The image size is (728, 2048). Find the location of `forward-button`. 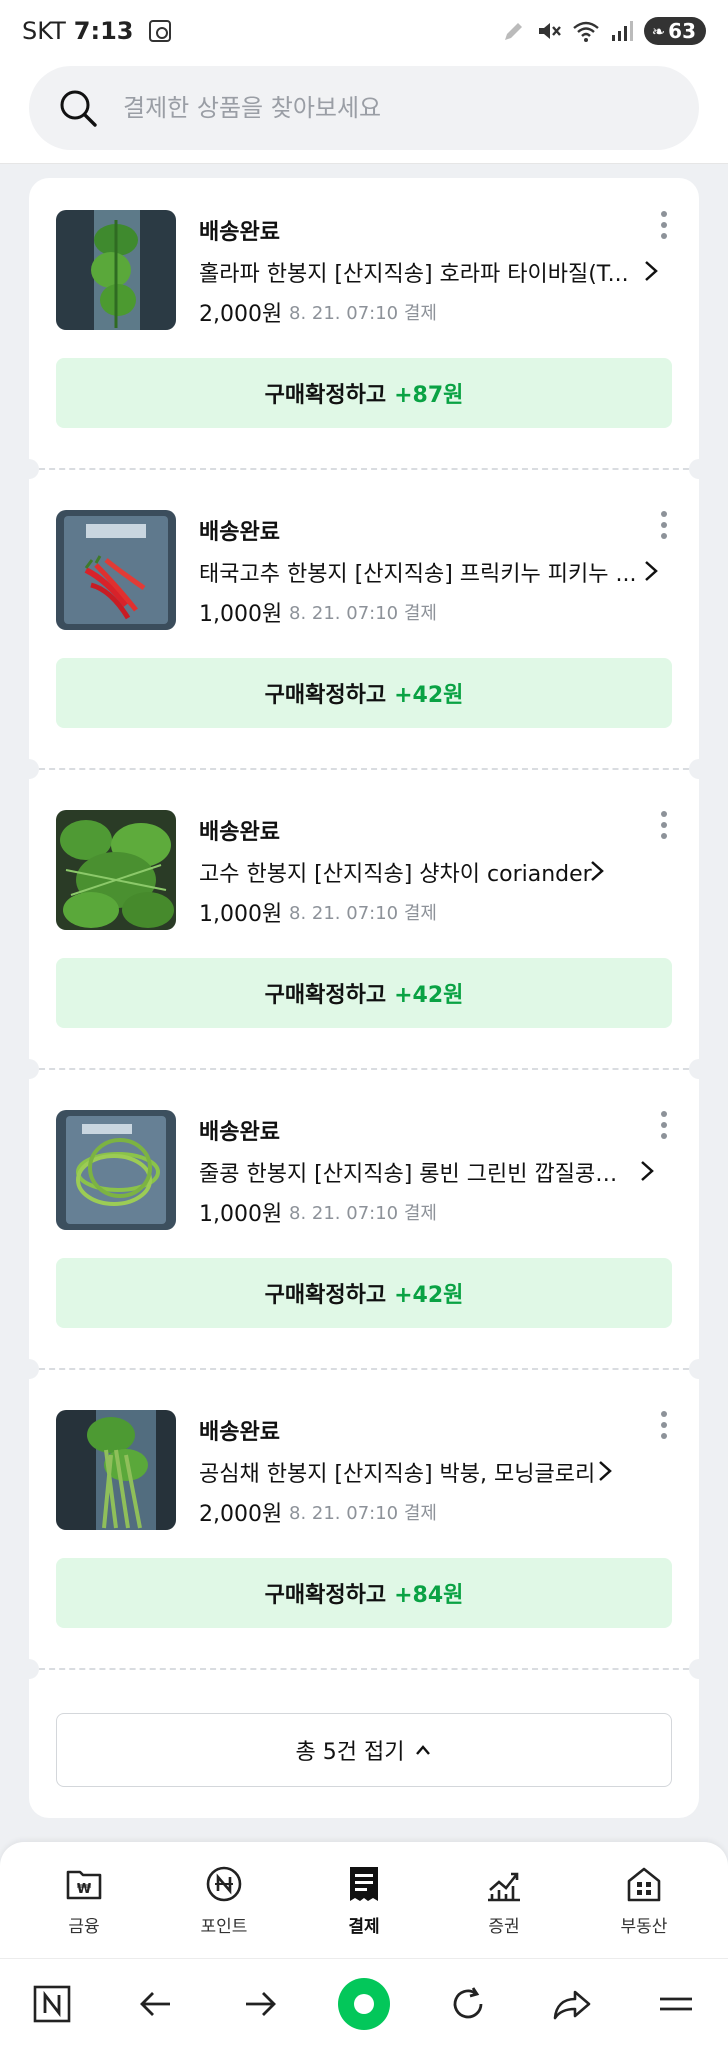

forward-button is located at coordinates (260, 2004).